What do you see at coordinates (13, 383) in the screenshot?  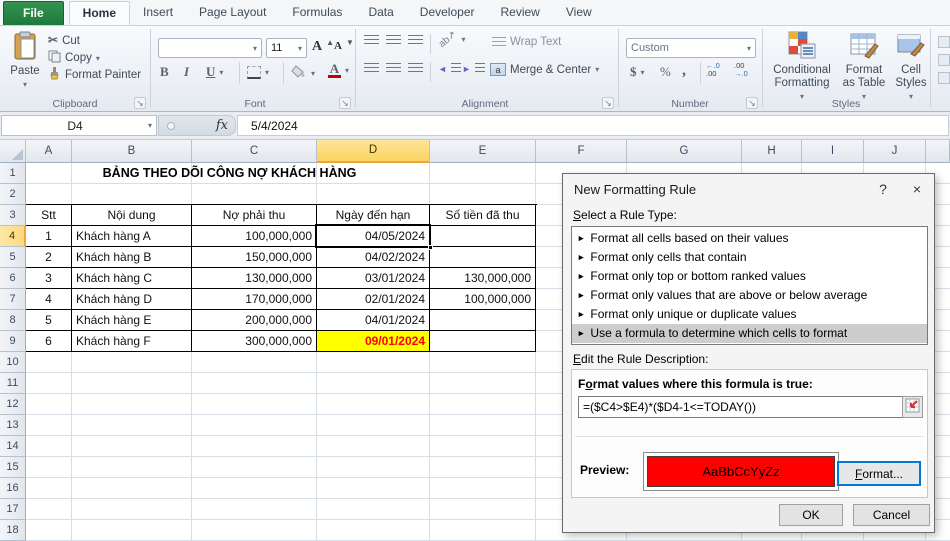 I see `row-header-11: 11` at bounding box center [13, 383].